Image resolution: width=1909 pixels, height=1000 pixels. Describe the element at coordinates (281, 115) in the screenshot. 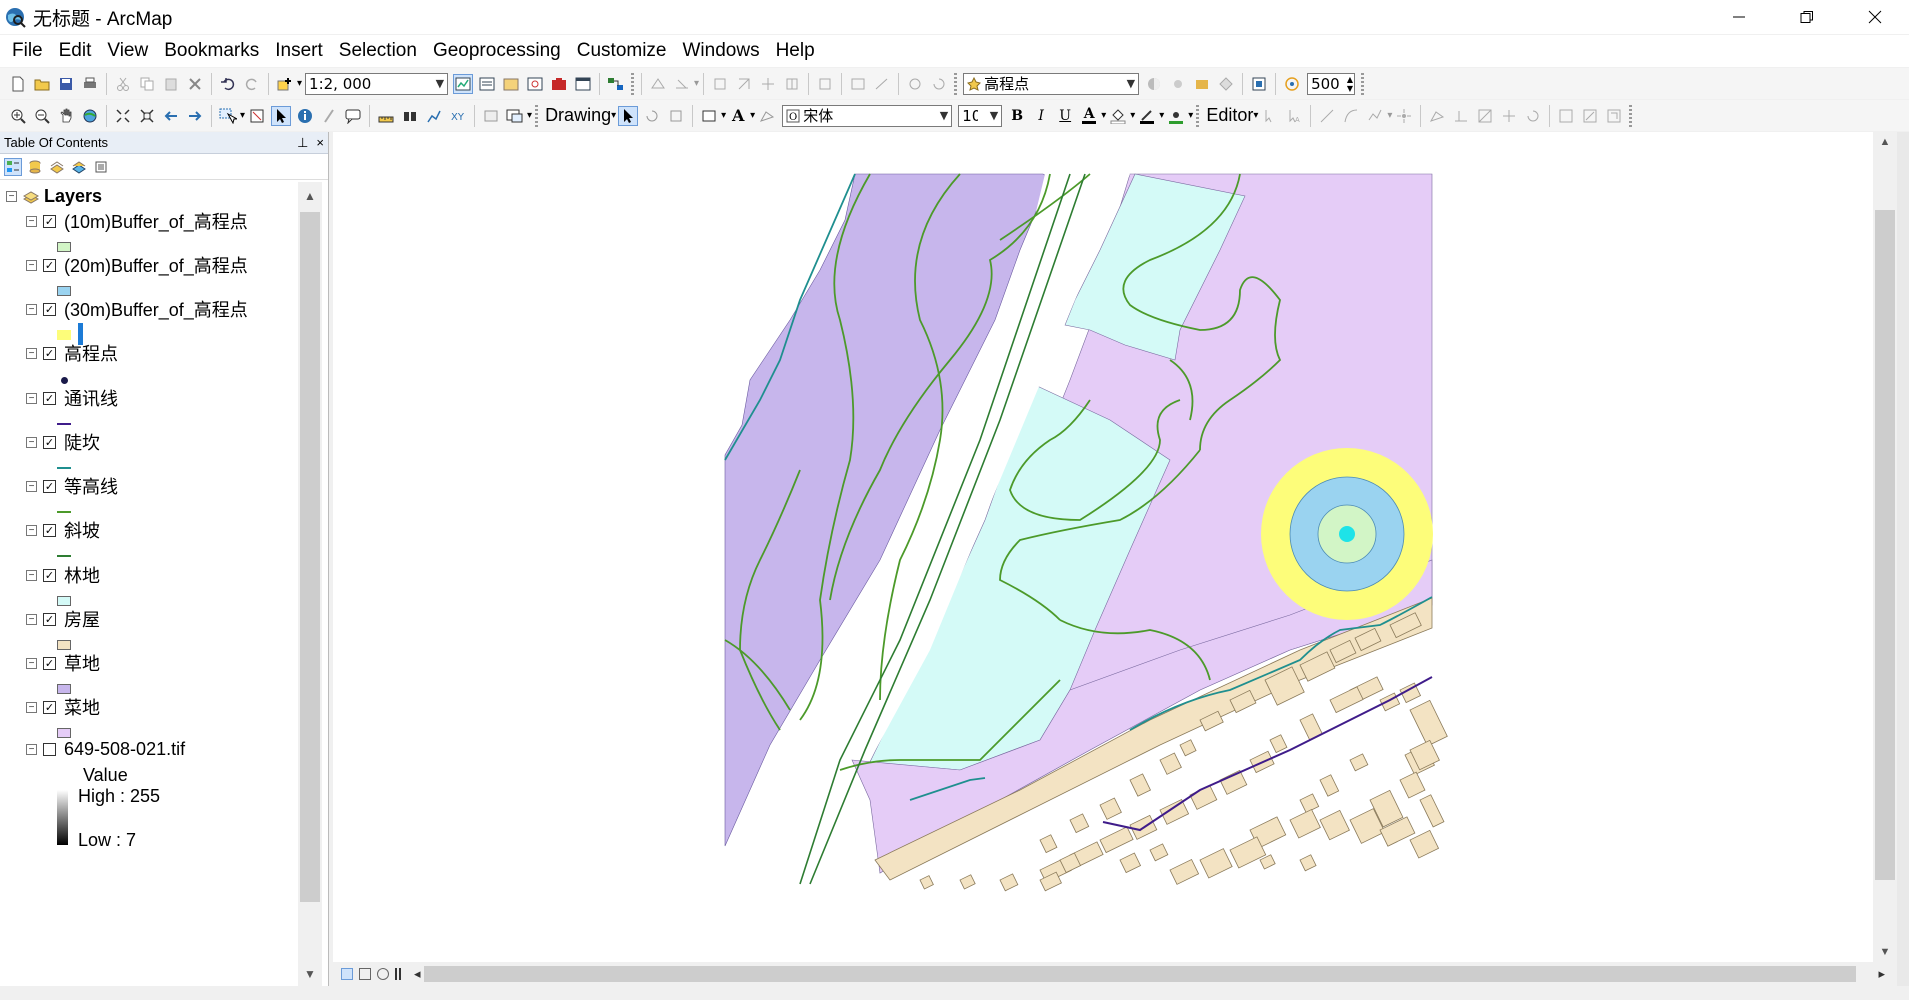

I see `select-elements-icon` at that location.